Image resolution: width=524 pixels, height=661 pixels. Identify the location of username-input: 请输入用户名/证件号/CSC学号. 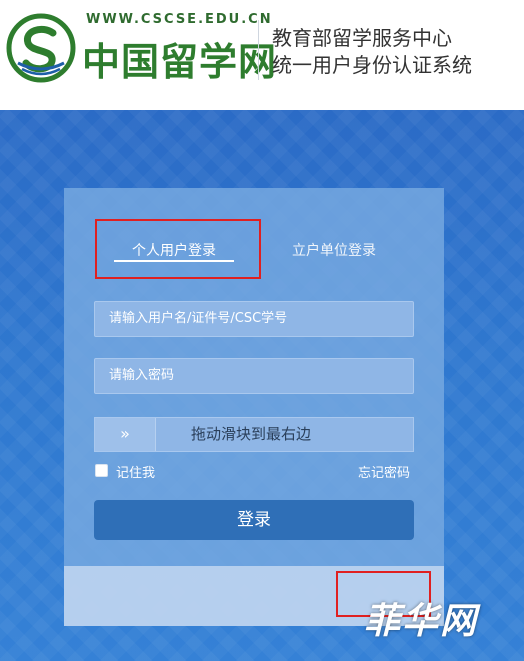
(254, 319).